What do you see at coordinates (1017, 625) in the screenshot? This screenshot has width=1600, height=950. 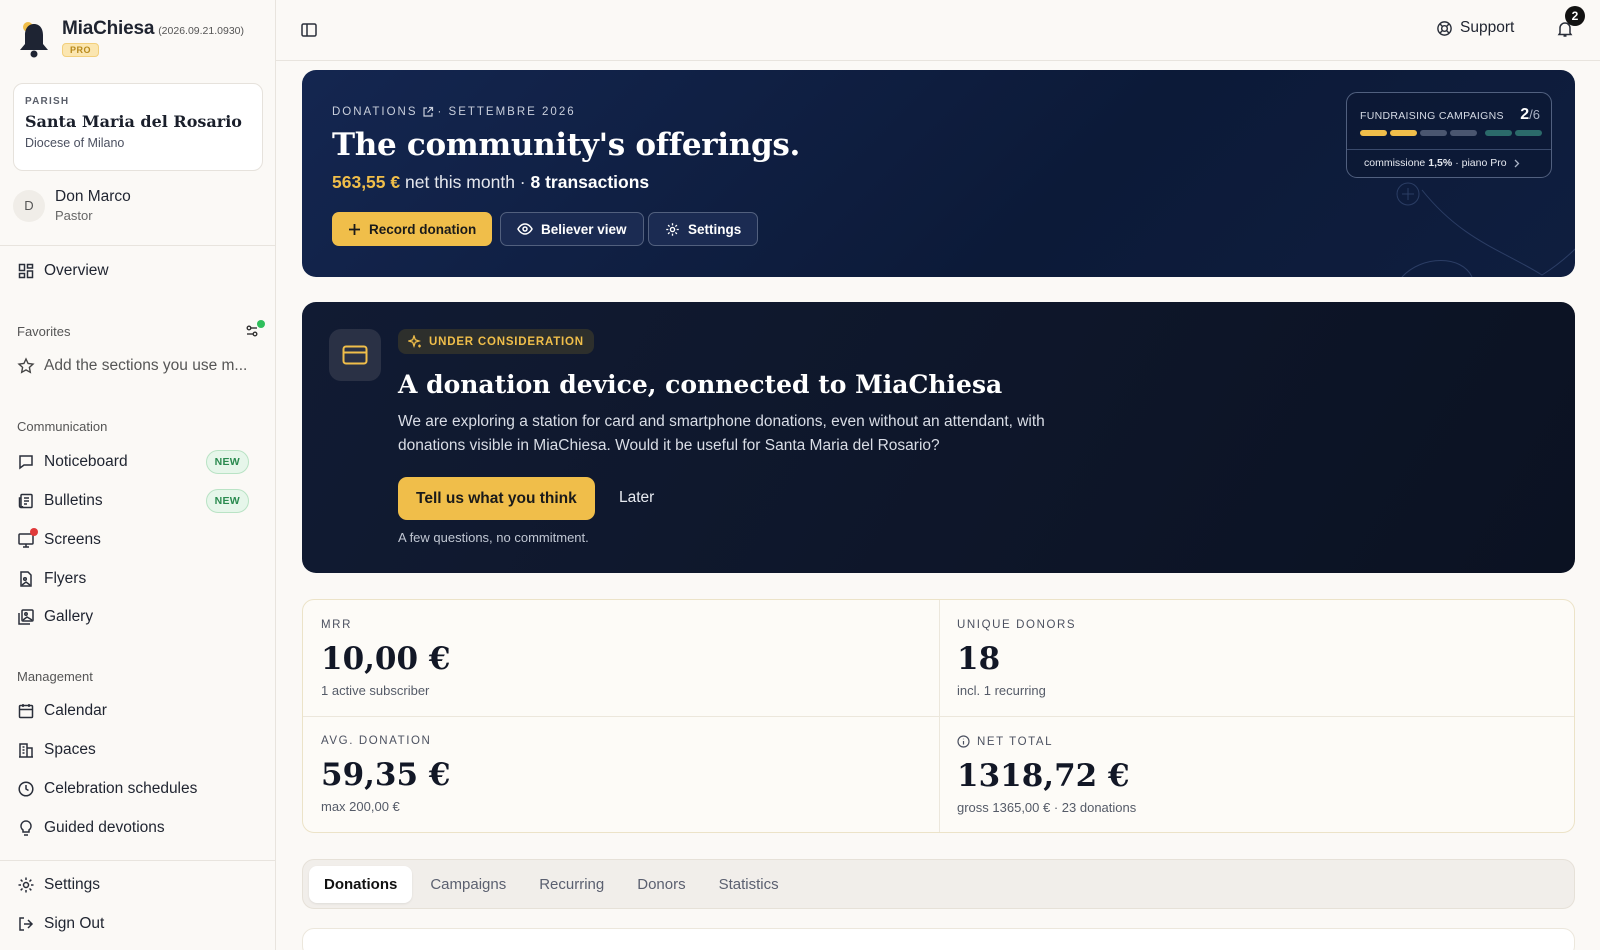 I see `stat-label: UNIQUE DONORS` at bounding box center [1017, 625].